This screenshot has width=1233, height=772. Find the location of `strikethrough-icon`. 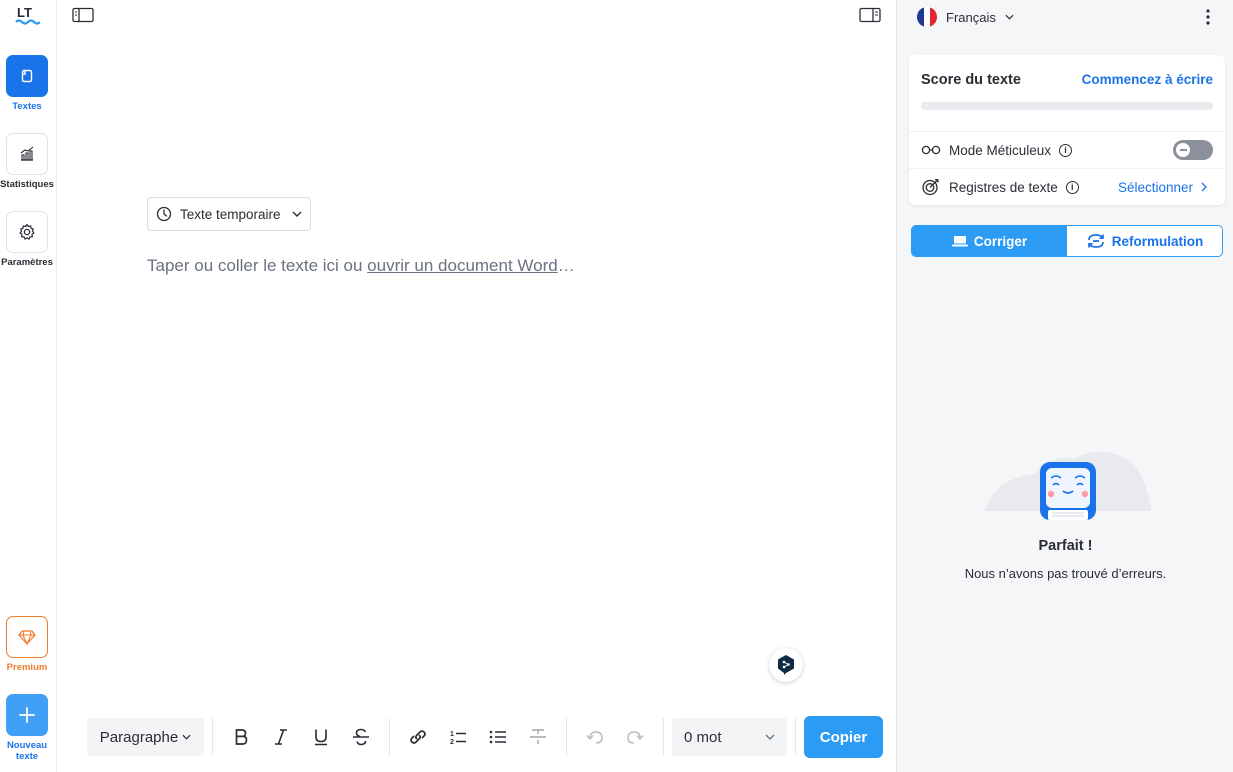

strikethrough-icon is located at coordinates (361, 737).